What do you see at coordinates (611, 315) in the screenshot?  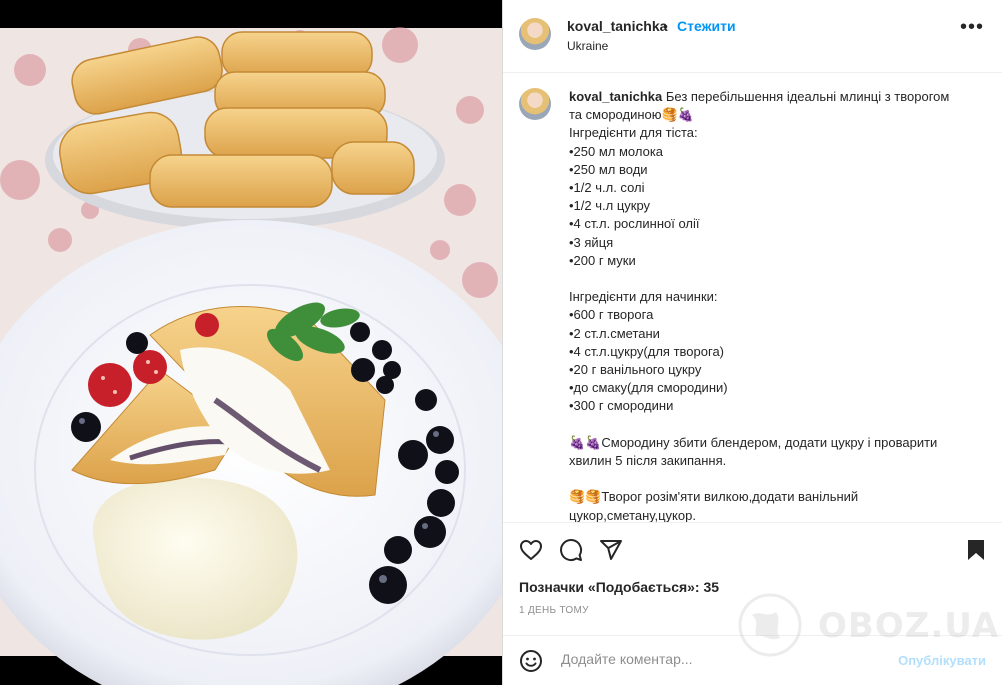 I see `caption-line: •600 г творога` at bounding box center [611, 315].